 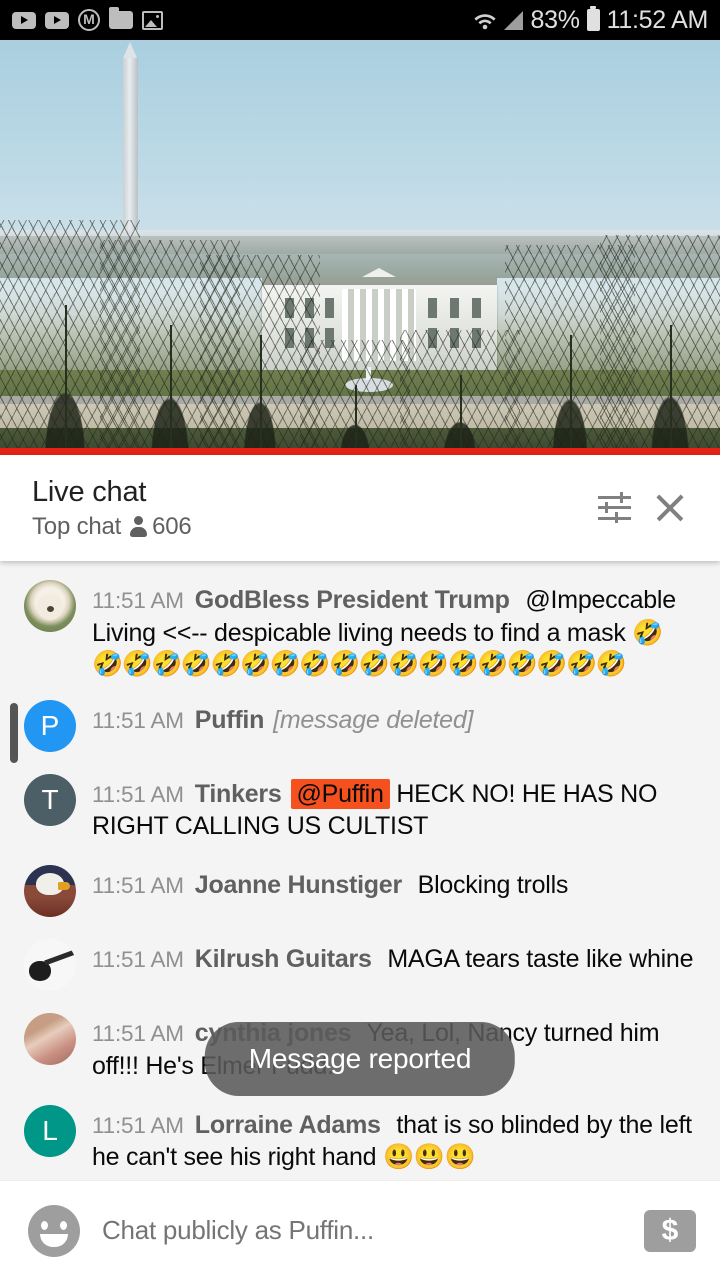 What do you see at coordinates (593, 18) in the screenshot?
I see `battery-icon` at bounding box center [593, 18].